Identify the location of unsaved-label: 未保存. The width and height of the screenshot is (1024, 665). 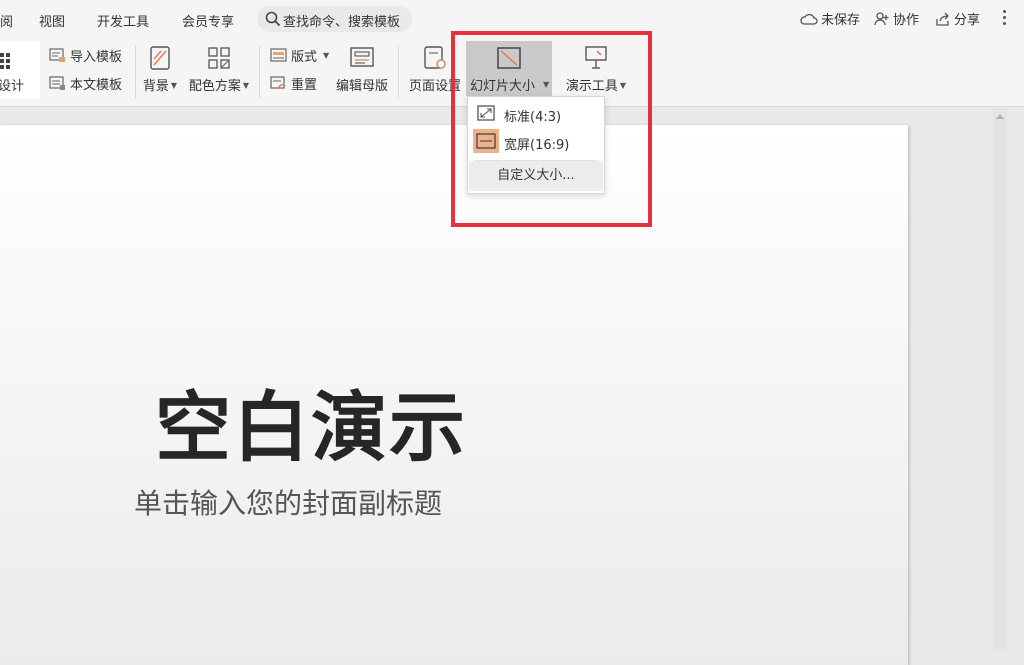
(841, 20).